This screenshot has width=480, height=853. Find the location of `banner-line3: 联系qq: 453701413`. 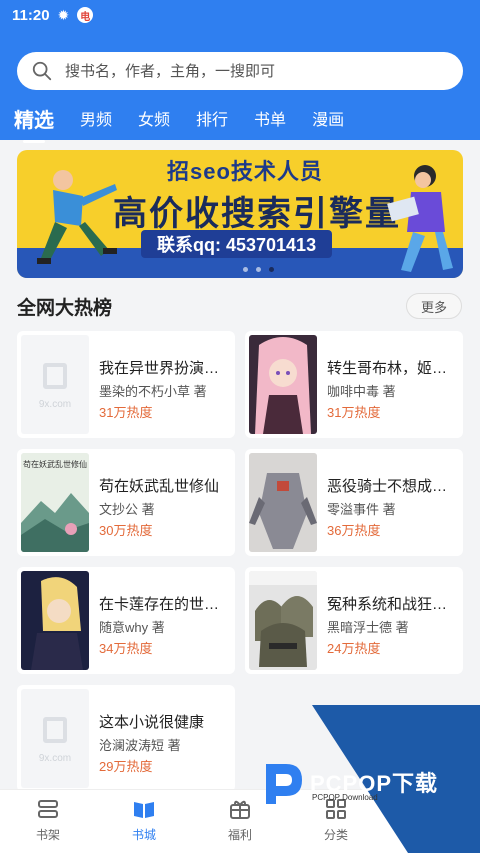

banner-line3: 联系qq: 453701413 is located at coordinates (237, 244).